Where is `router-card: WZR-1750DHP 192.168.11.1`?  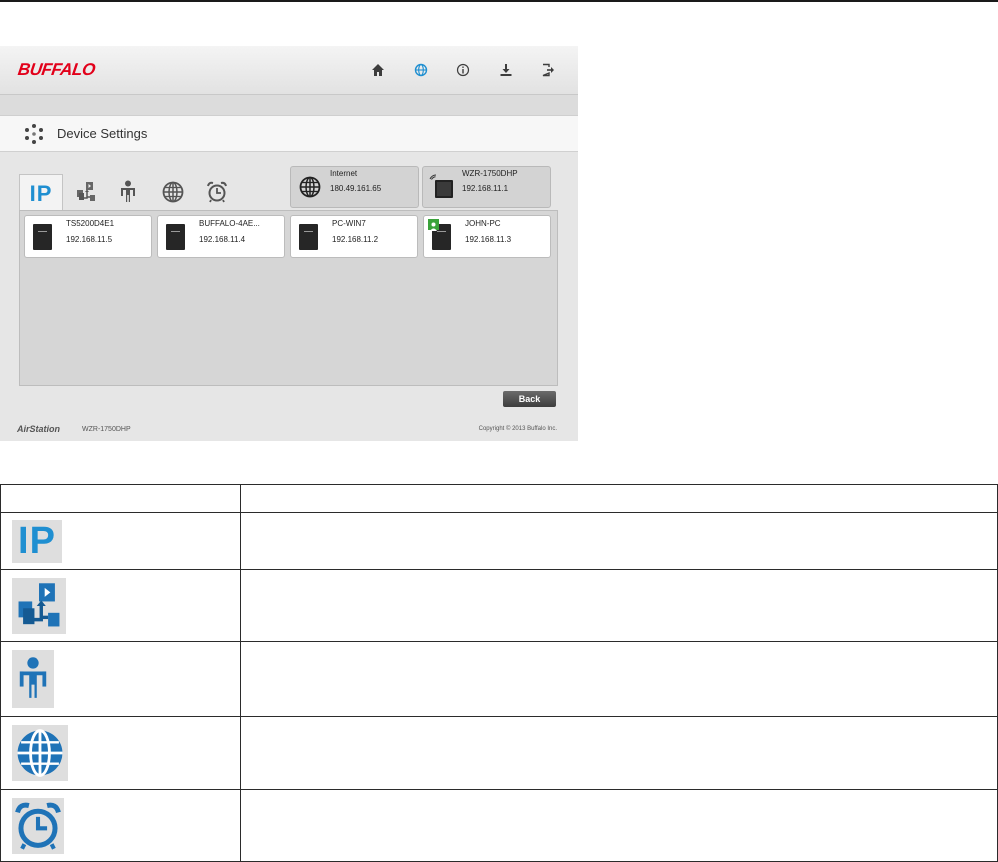 router-card: WZR-1750DHP 192.168.11.1 is located at coordinates (486, 187).